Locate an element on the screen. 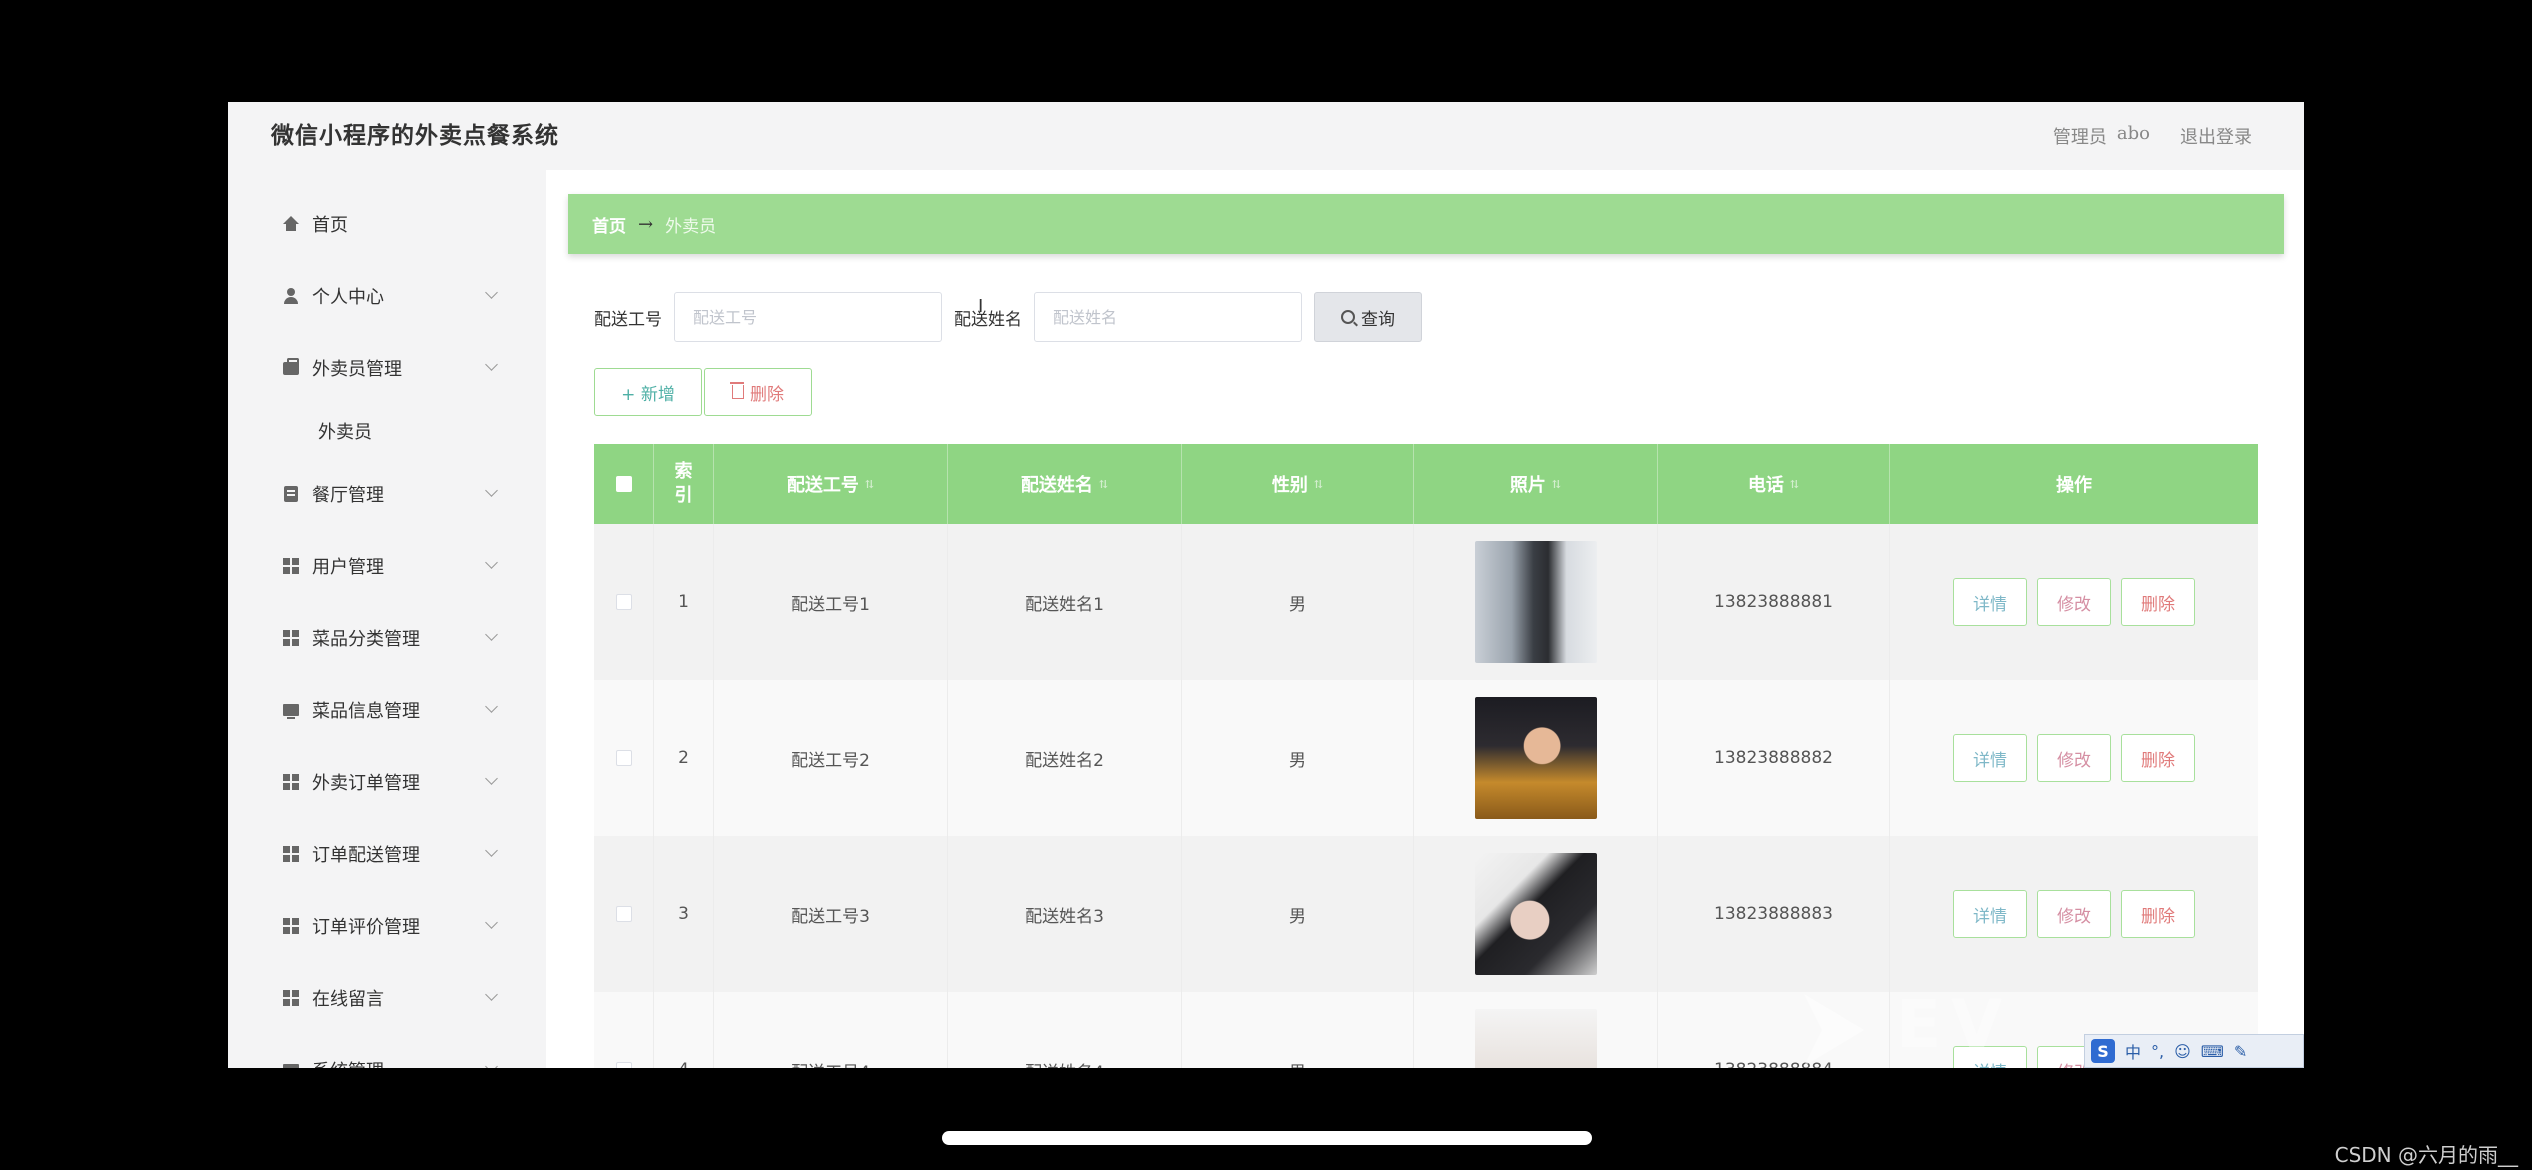  header-photo: 照片 ⇅ is located at coordinates (1536, 484).